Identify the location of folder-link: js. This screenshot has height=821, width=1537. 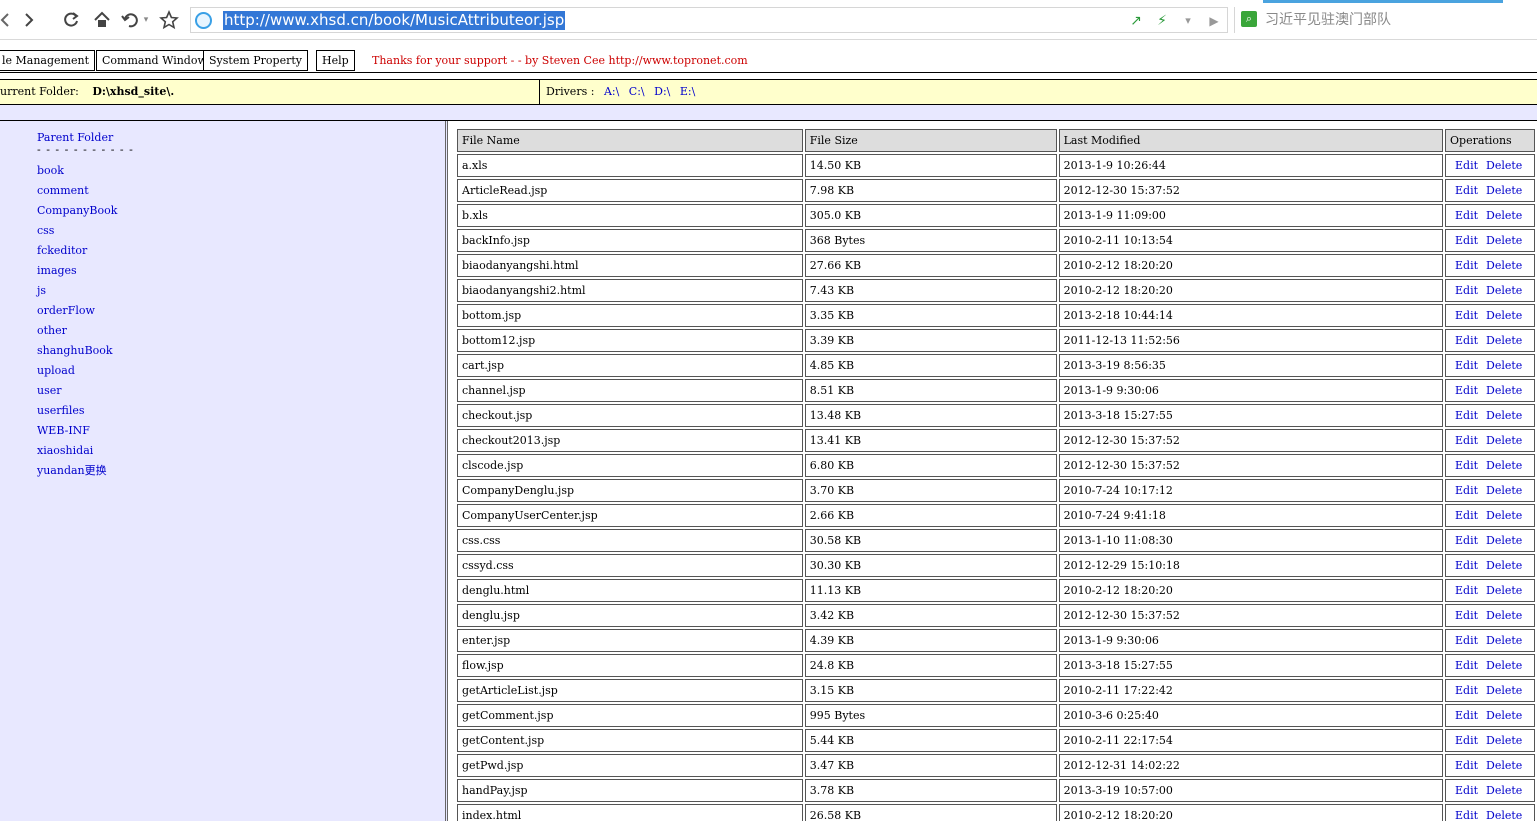
(77, 294).